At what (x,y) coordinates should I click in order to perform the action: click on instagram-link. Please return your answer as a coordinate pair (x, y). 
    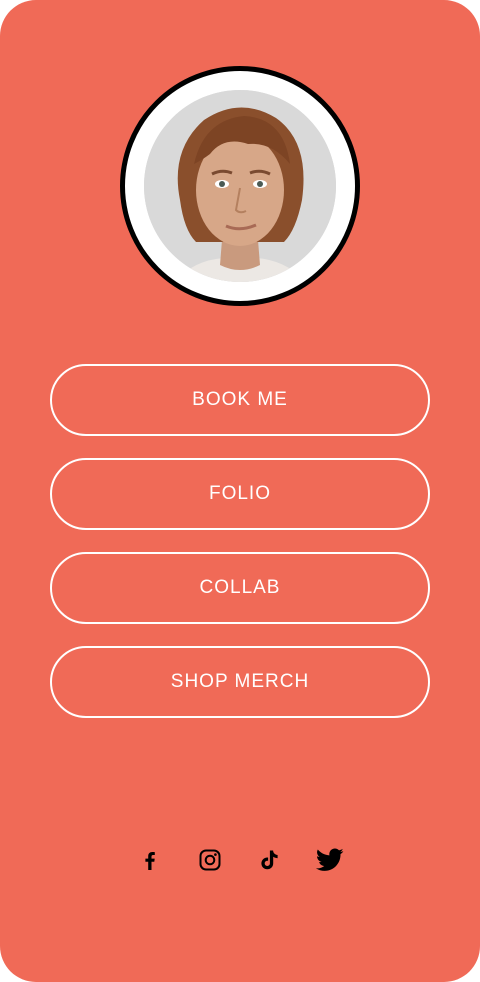
    Looking at the image, I should click on (210, 860).